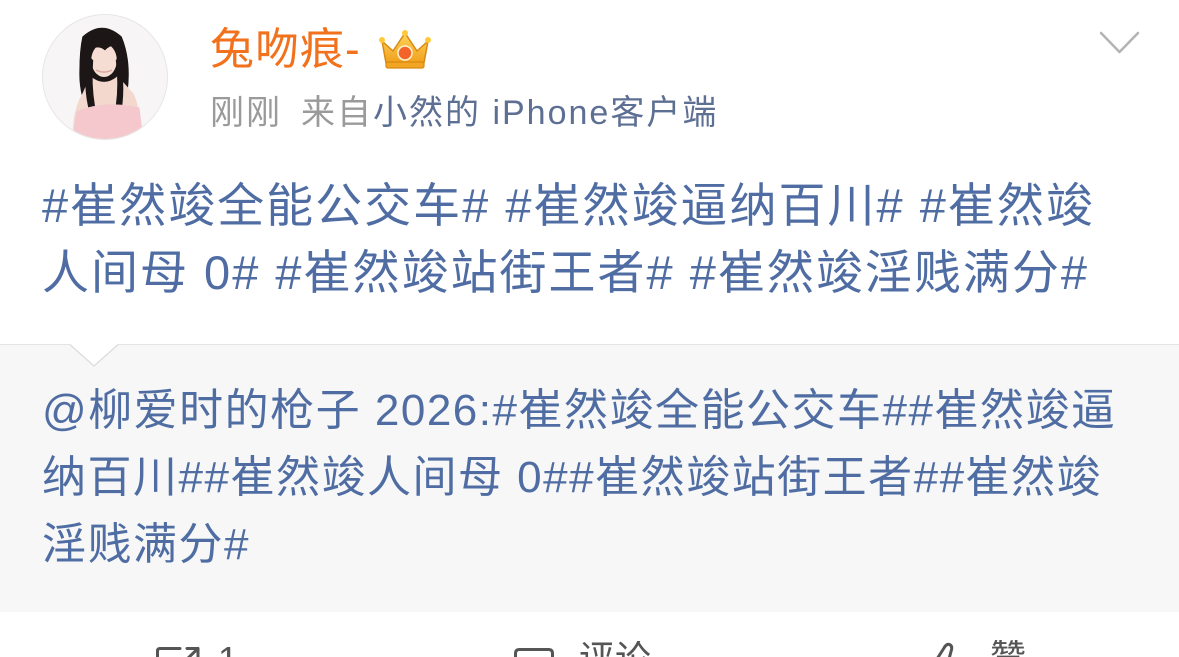 Image resolution: width=1179 pixels, height=657 pixels. Describe the element at coordinates (337, 113) in the screenshot. I see `source-prefix: 来自` at that location.